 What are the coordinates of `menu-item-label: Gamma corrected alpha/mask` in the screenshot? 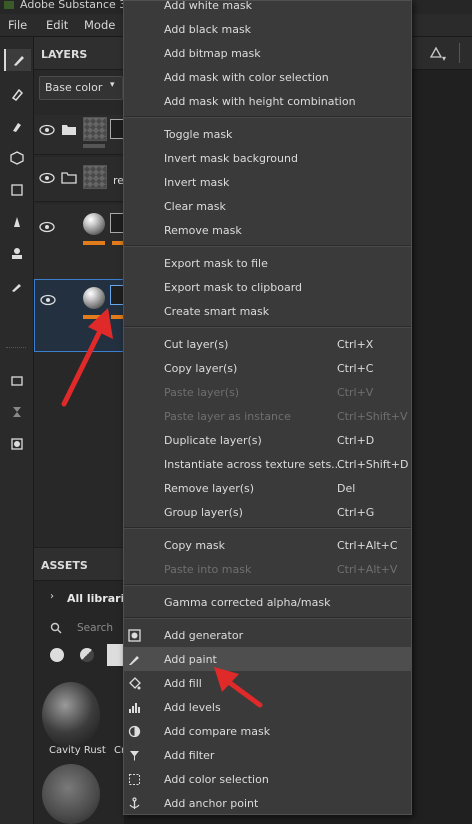 It's located at (247, 602).